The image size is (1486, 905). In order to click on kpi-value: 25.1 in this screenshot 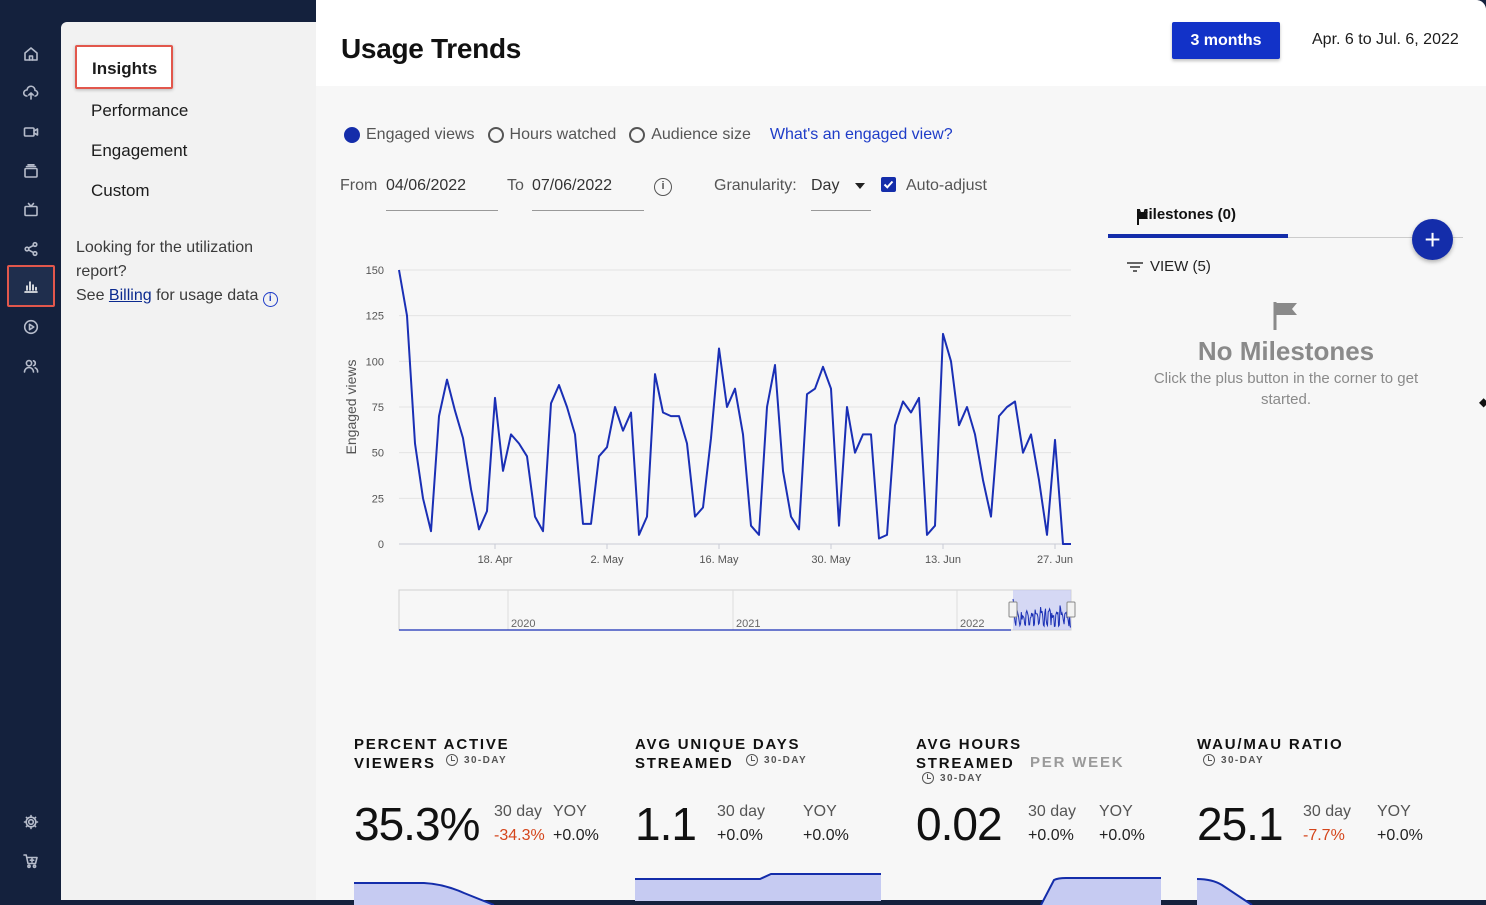, I will do `click(1240, 824)`.